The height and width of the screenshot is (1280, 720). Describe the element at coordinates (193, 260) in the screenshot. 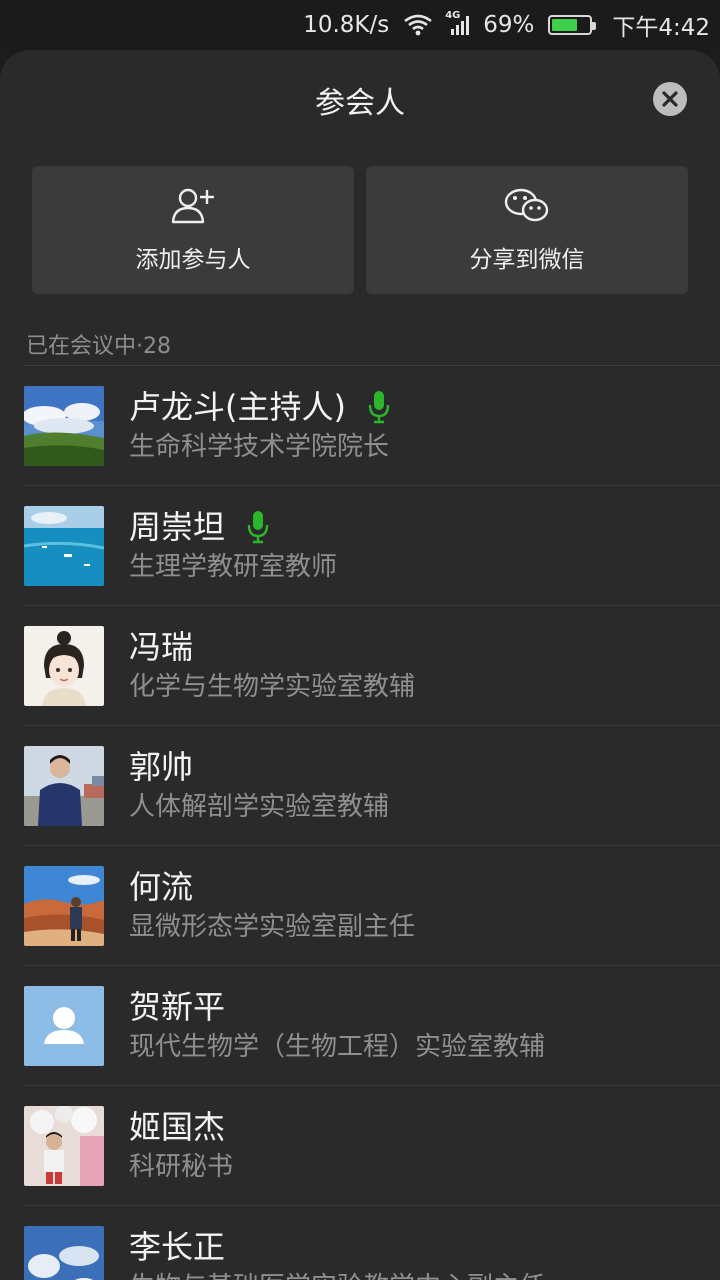

I see `add-participant-label: 添加参与人` at that location.